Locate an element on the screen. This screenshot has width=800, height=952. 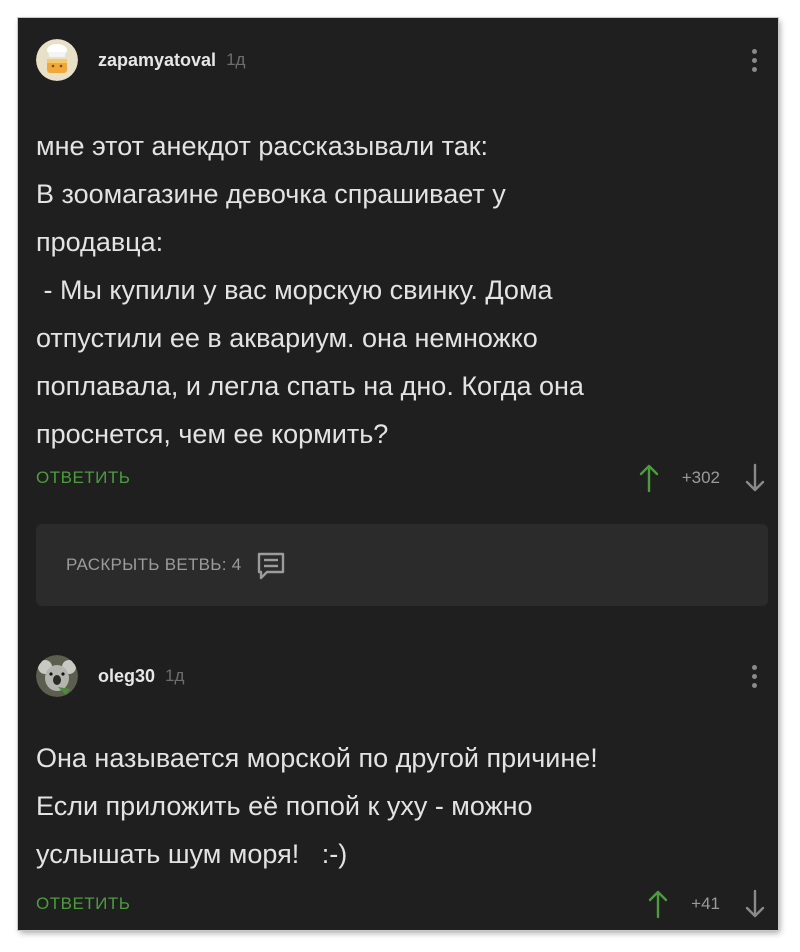
koala-avatar is located at coordinates (57, 676).